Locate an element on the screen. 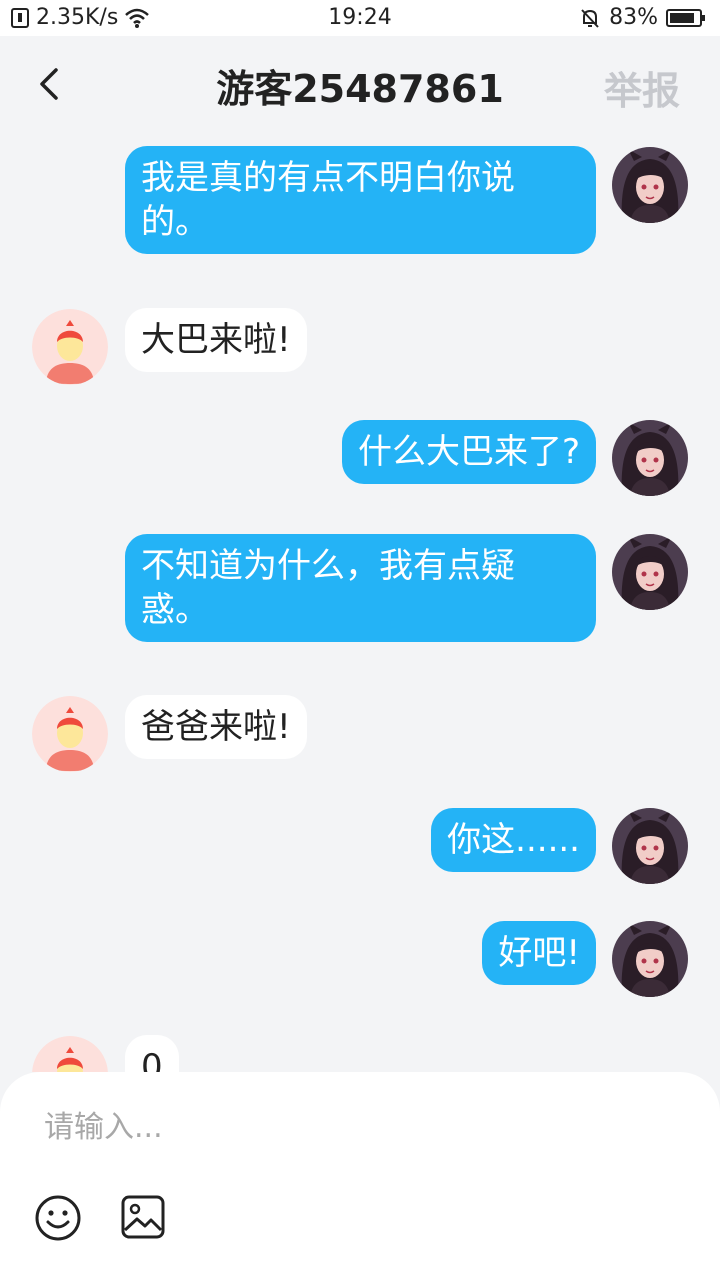 The height and width of the screenshot is (1280, 720). message-bubble-outgoing: 什么大巴来了? is located at coordinates (468, 452).